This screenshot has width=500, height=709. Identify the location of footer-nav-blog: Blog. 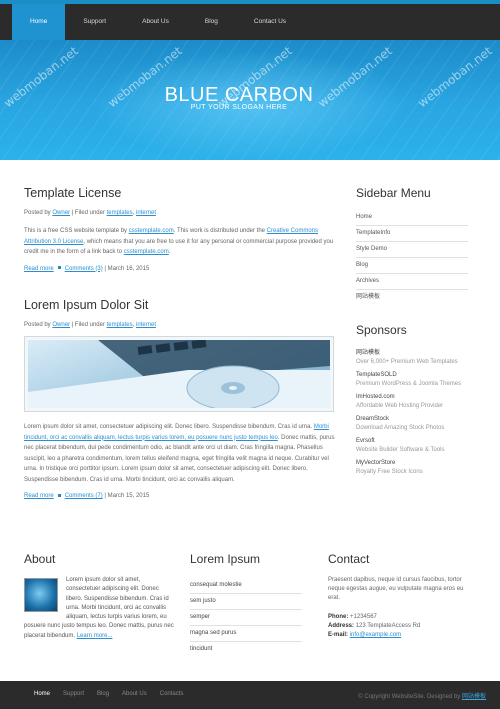
(103, 694).